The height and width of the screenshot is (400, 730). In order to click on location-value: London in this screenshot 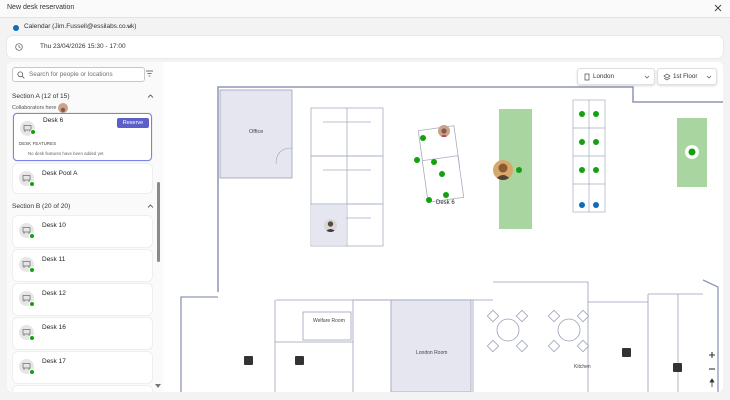, I will do `click(604, 76)`.